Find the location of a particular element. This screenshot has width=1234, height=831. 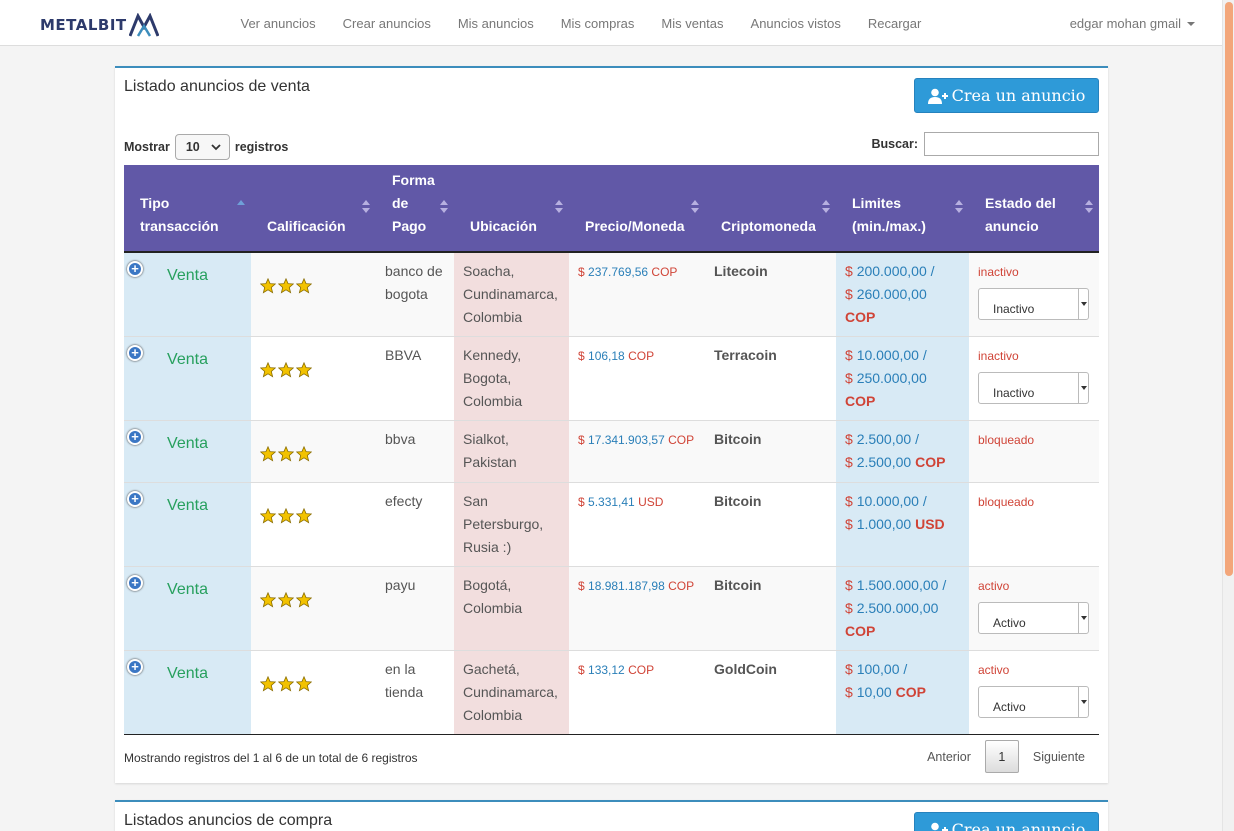

user-menu: edgar mohan gmail is located at coordinates (1132, 23).